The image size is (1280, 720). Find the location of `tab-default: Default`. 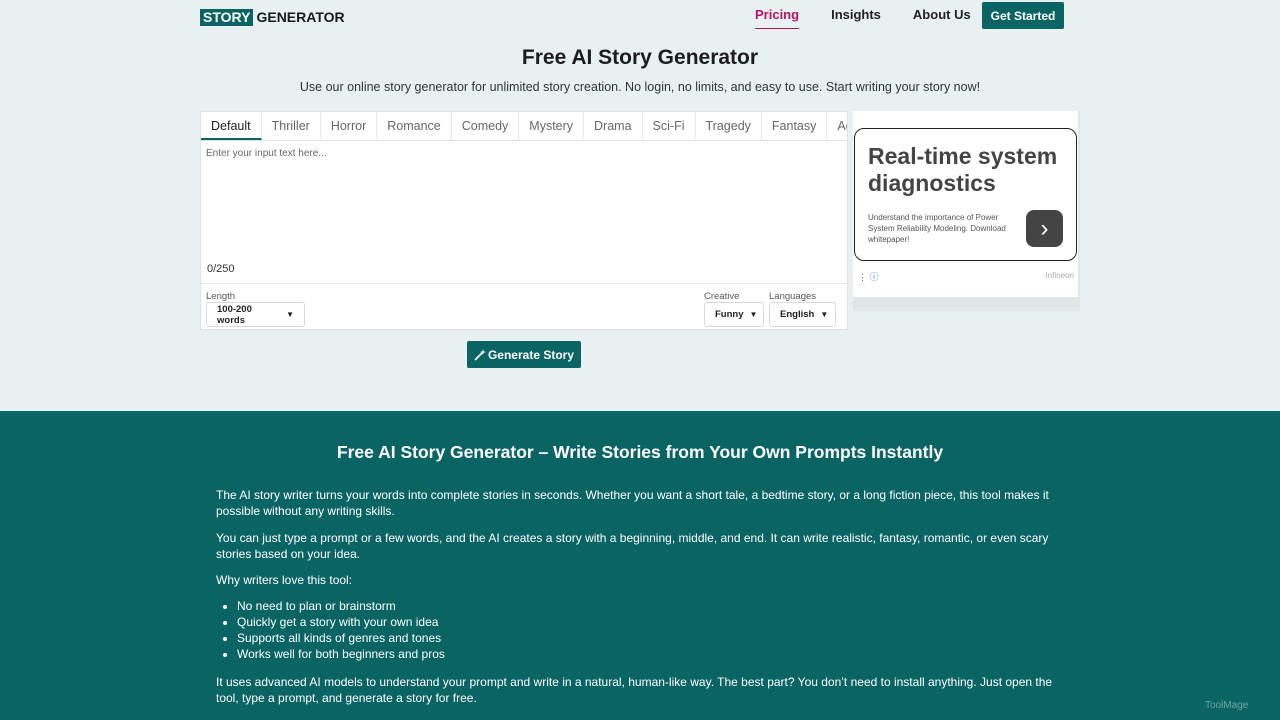

tab-default: Default is located at coordinates (231, 126).